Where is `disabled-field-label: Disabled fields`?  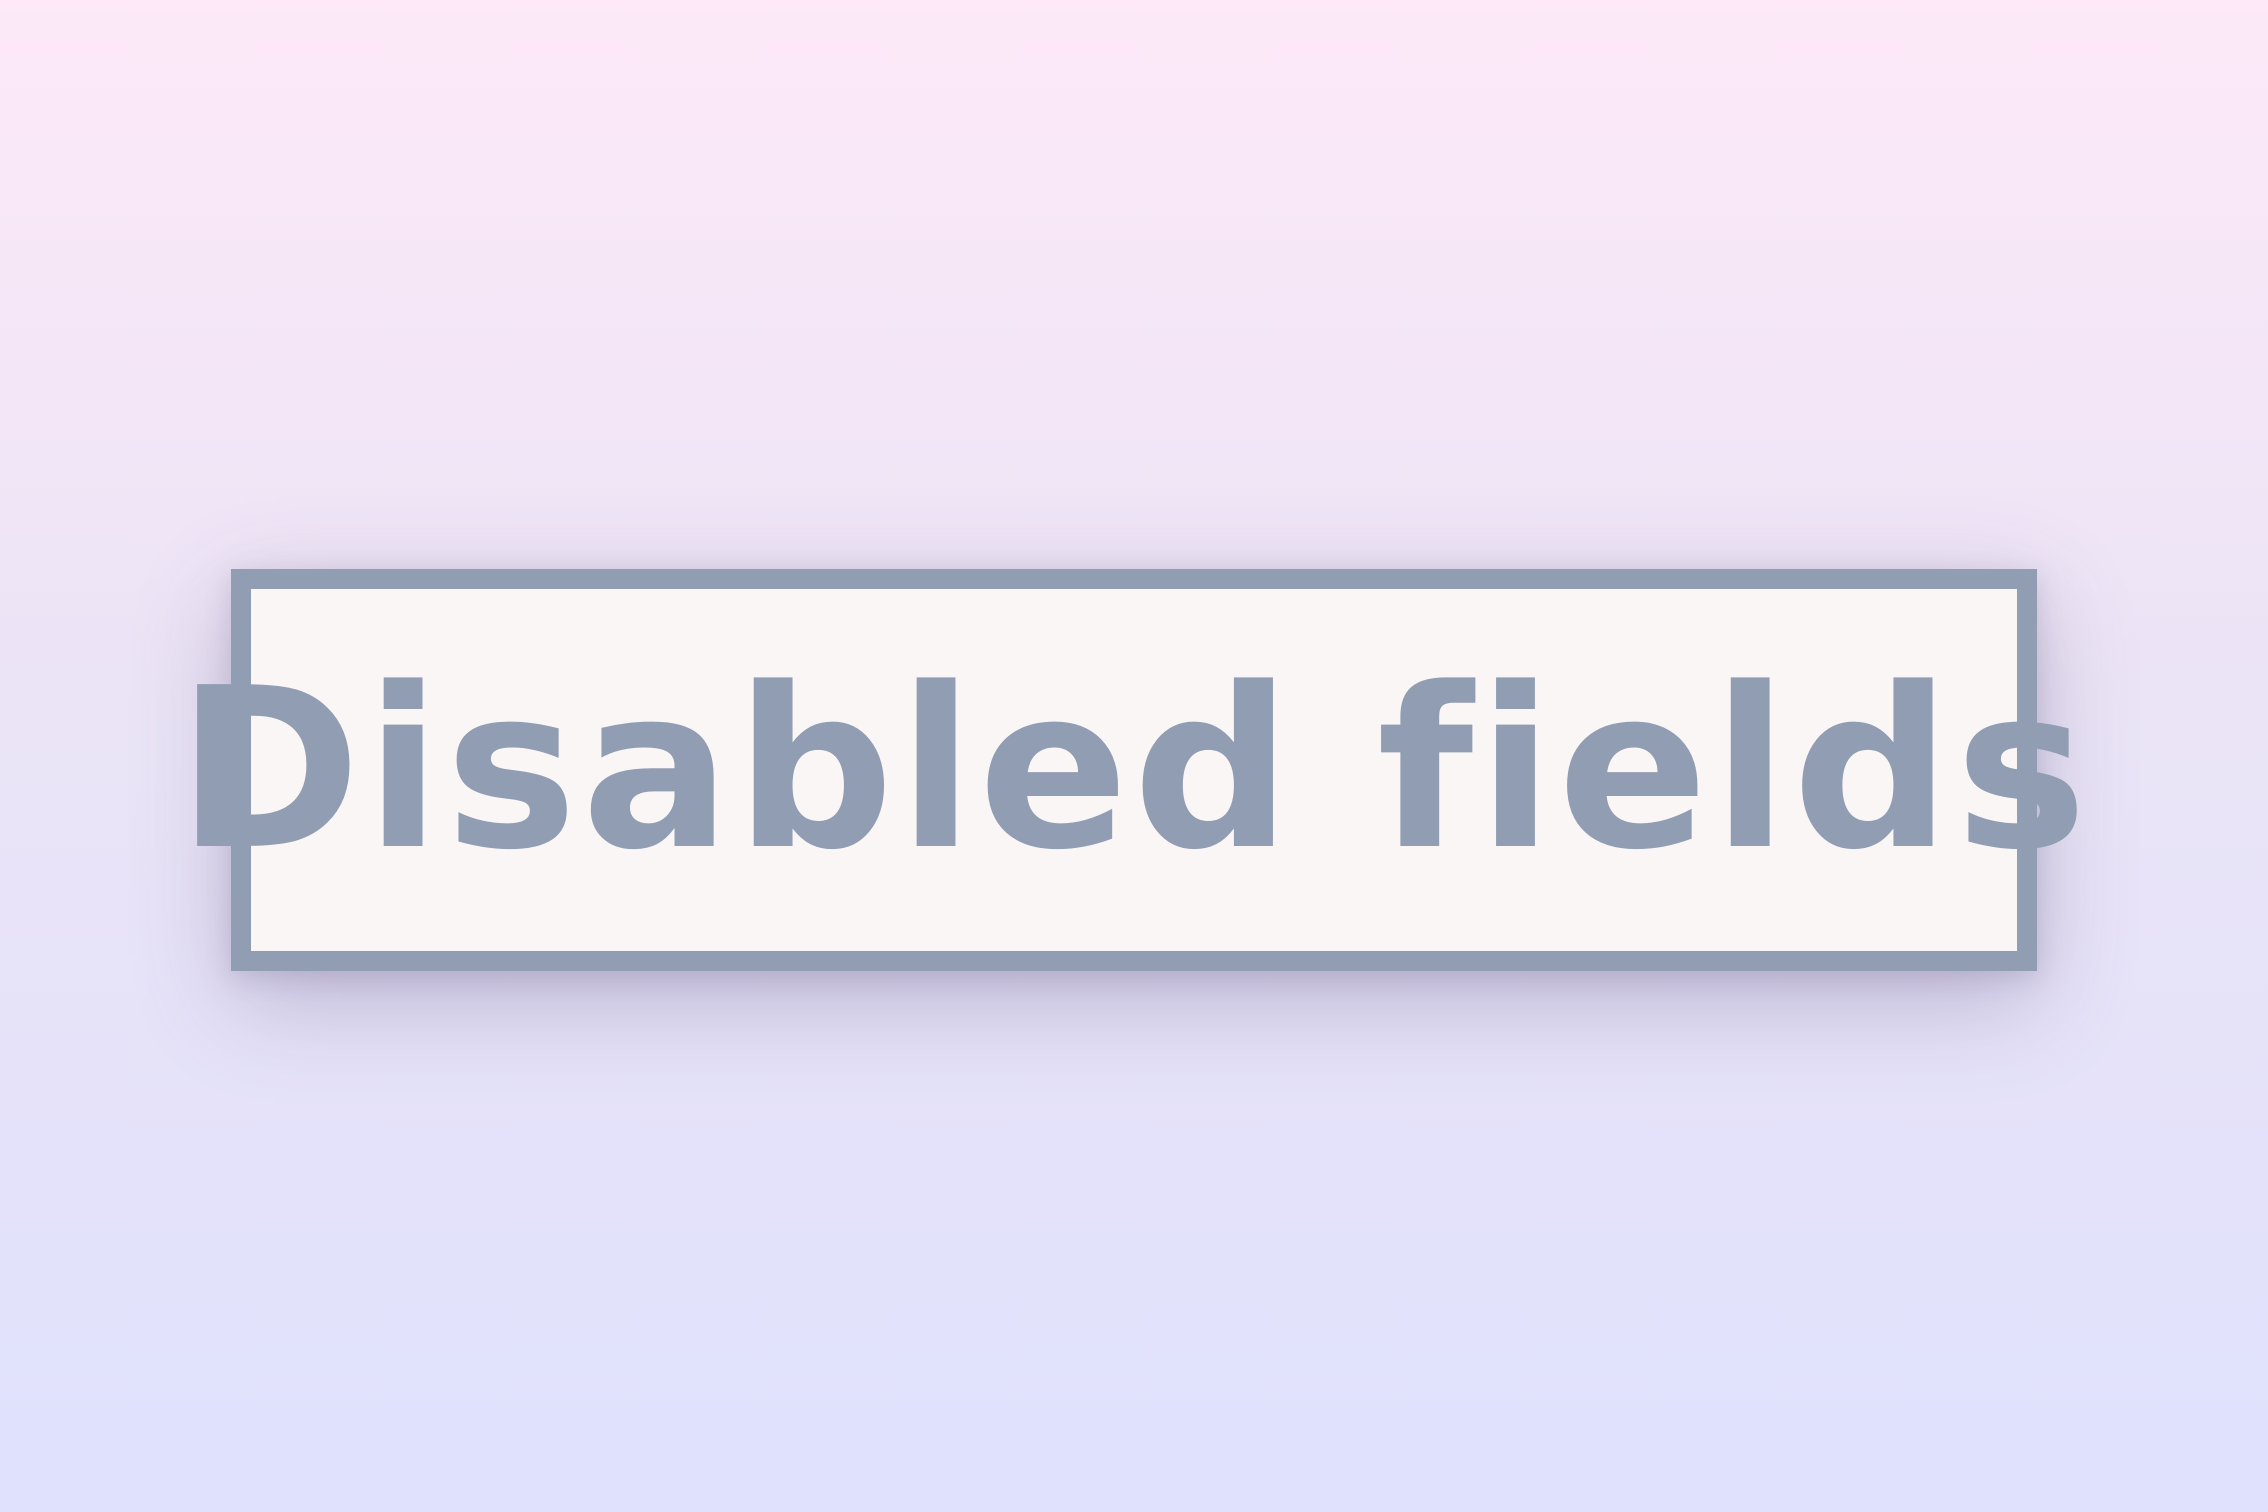 disabled-field-label: Disabled fields is located at coordinates (1134, 770).